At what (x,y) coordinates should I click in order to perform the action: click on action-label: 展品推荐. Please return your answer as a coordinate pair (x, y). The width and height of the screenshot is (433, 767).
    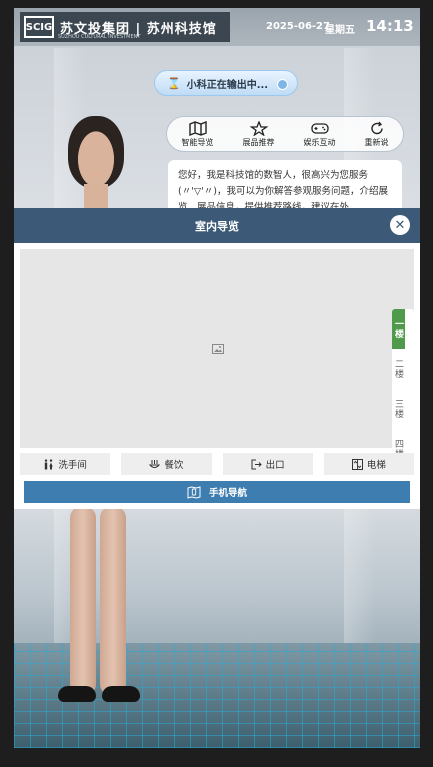
    Looking at the image, I should click on (258, 142).